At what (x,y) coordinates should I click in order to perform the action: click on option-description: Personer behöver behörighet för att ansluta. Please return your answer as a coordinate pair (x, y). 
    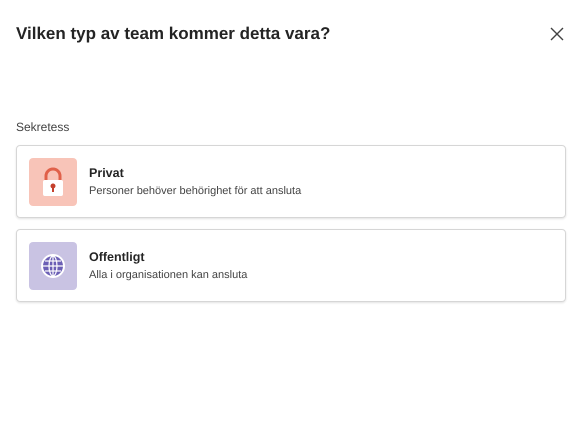
    Looking at the image, I should click on (195, 191).